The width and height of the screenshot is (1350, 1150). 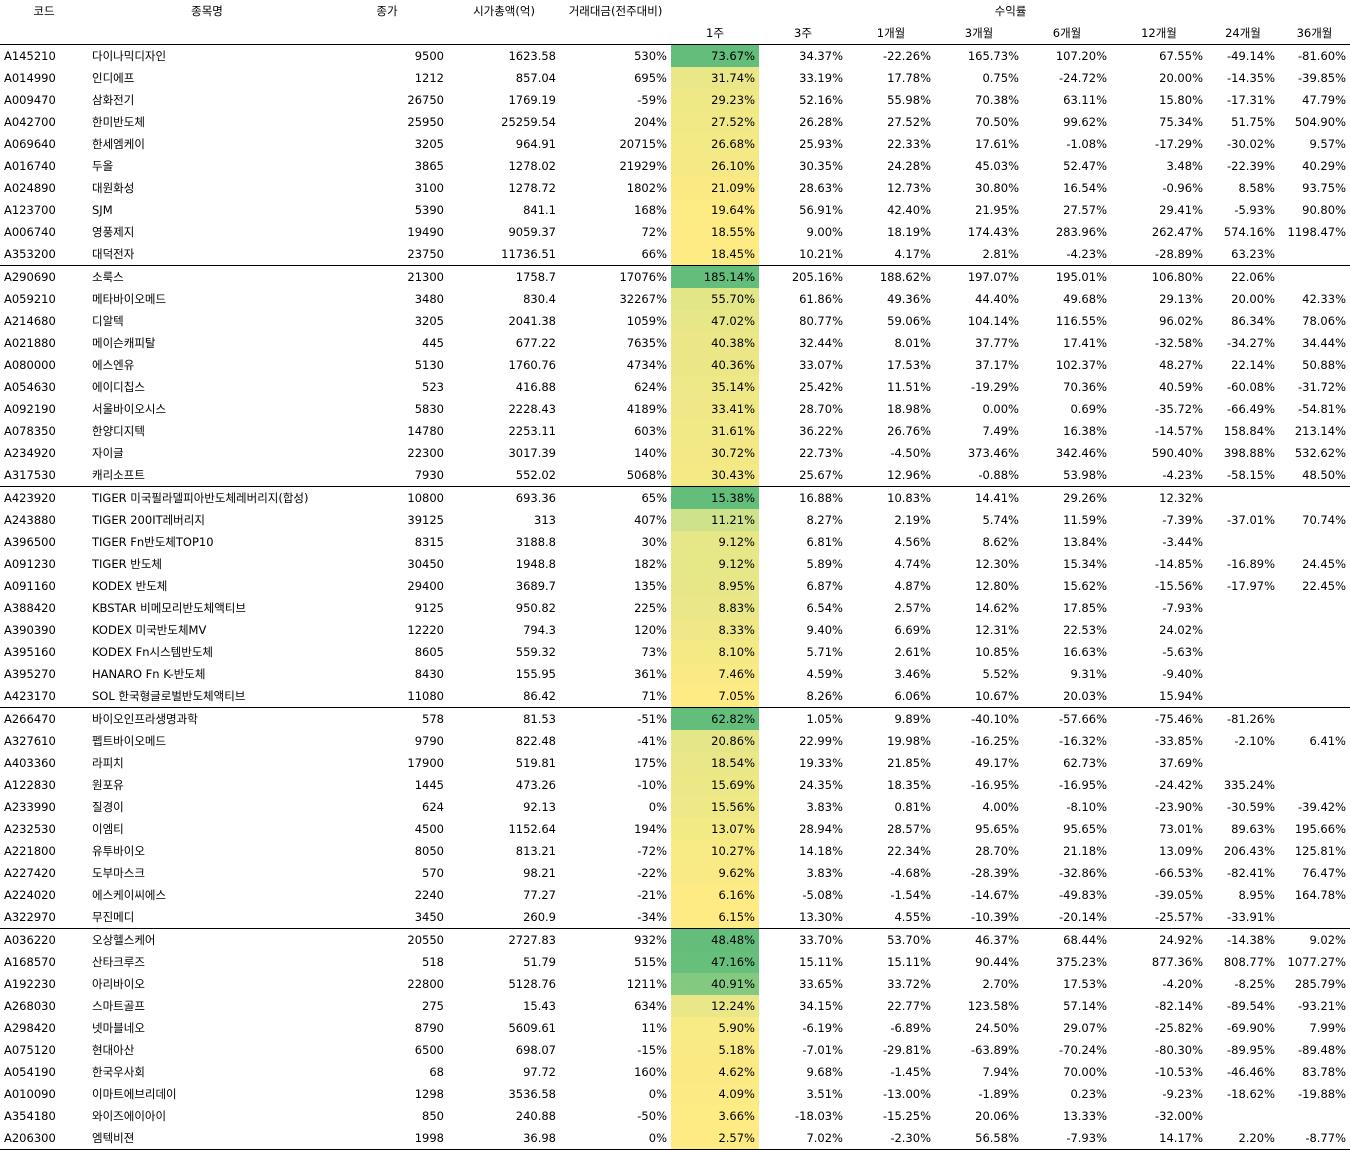 What do you see at coordinates (912, 608) in the screenshot?
I see `cell-ret-1m: 2.57%` at bounding box center [912, 608].